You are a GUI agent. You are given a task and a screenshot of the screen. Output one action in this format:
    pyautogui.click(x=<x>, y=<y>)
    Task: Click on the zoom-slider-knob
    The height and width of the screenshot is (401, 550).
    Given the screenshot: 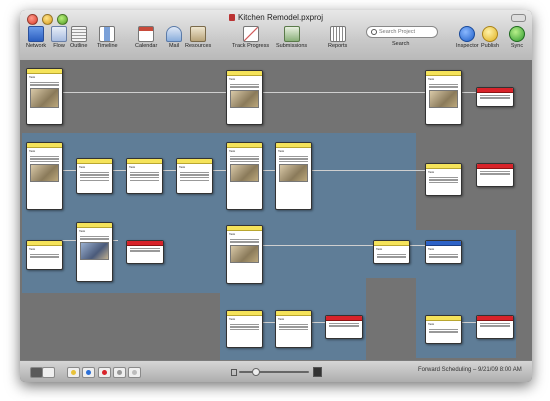 What is the action you would take?
    pyautogui.click(x=256, y=372)
    